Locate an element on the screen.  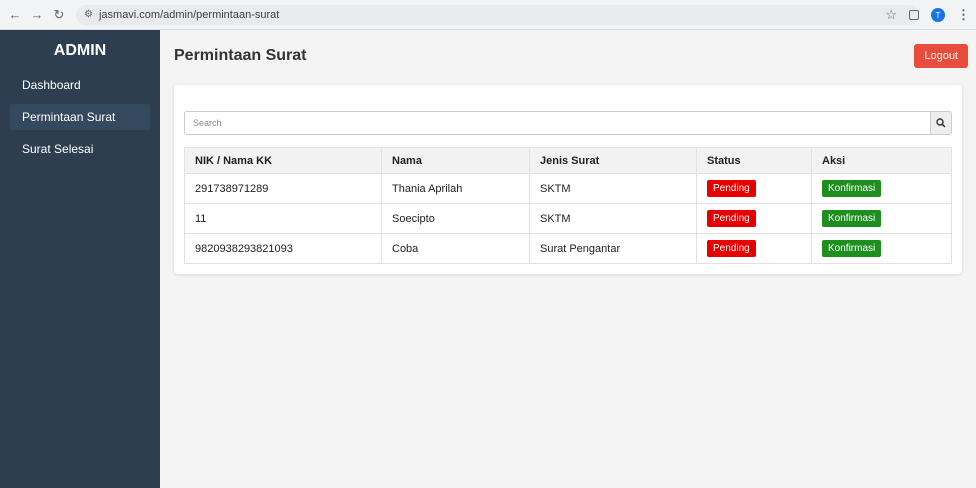
cell-nik: 291738971289 is located at coordinates (283, 188).